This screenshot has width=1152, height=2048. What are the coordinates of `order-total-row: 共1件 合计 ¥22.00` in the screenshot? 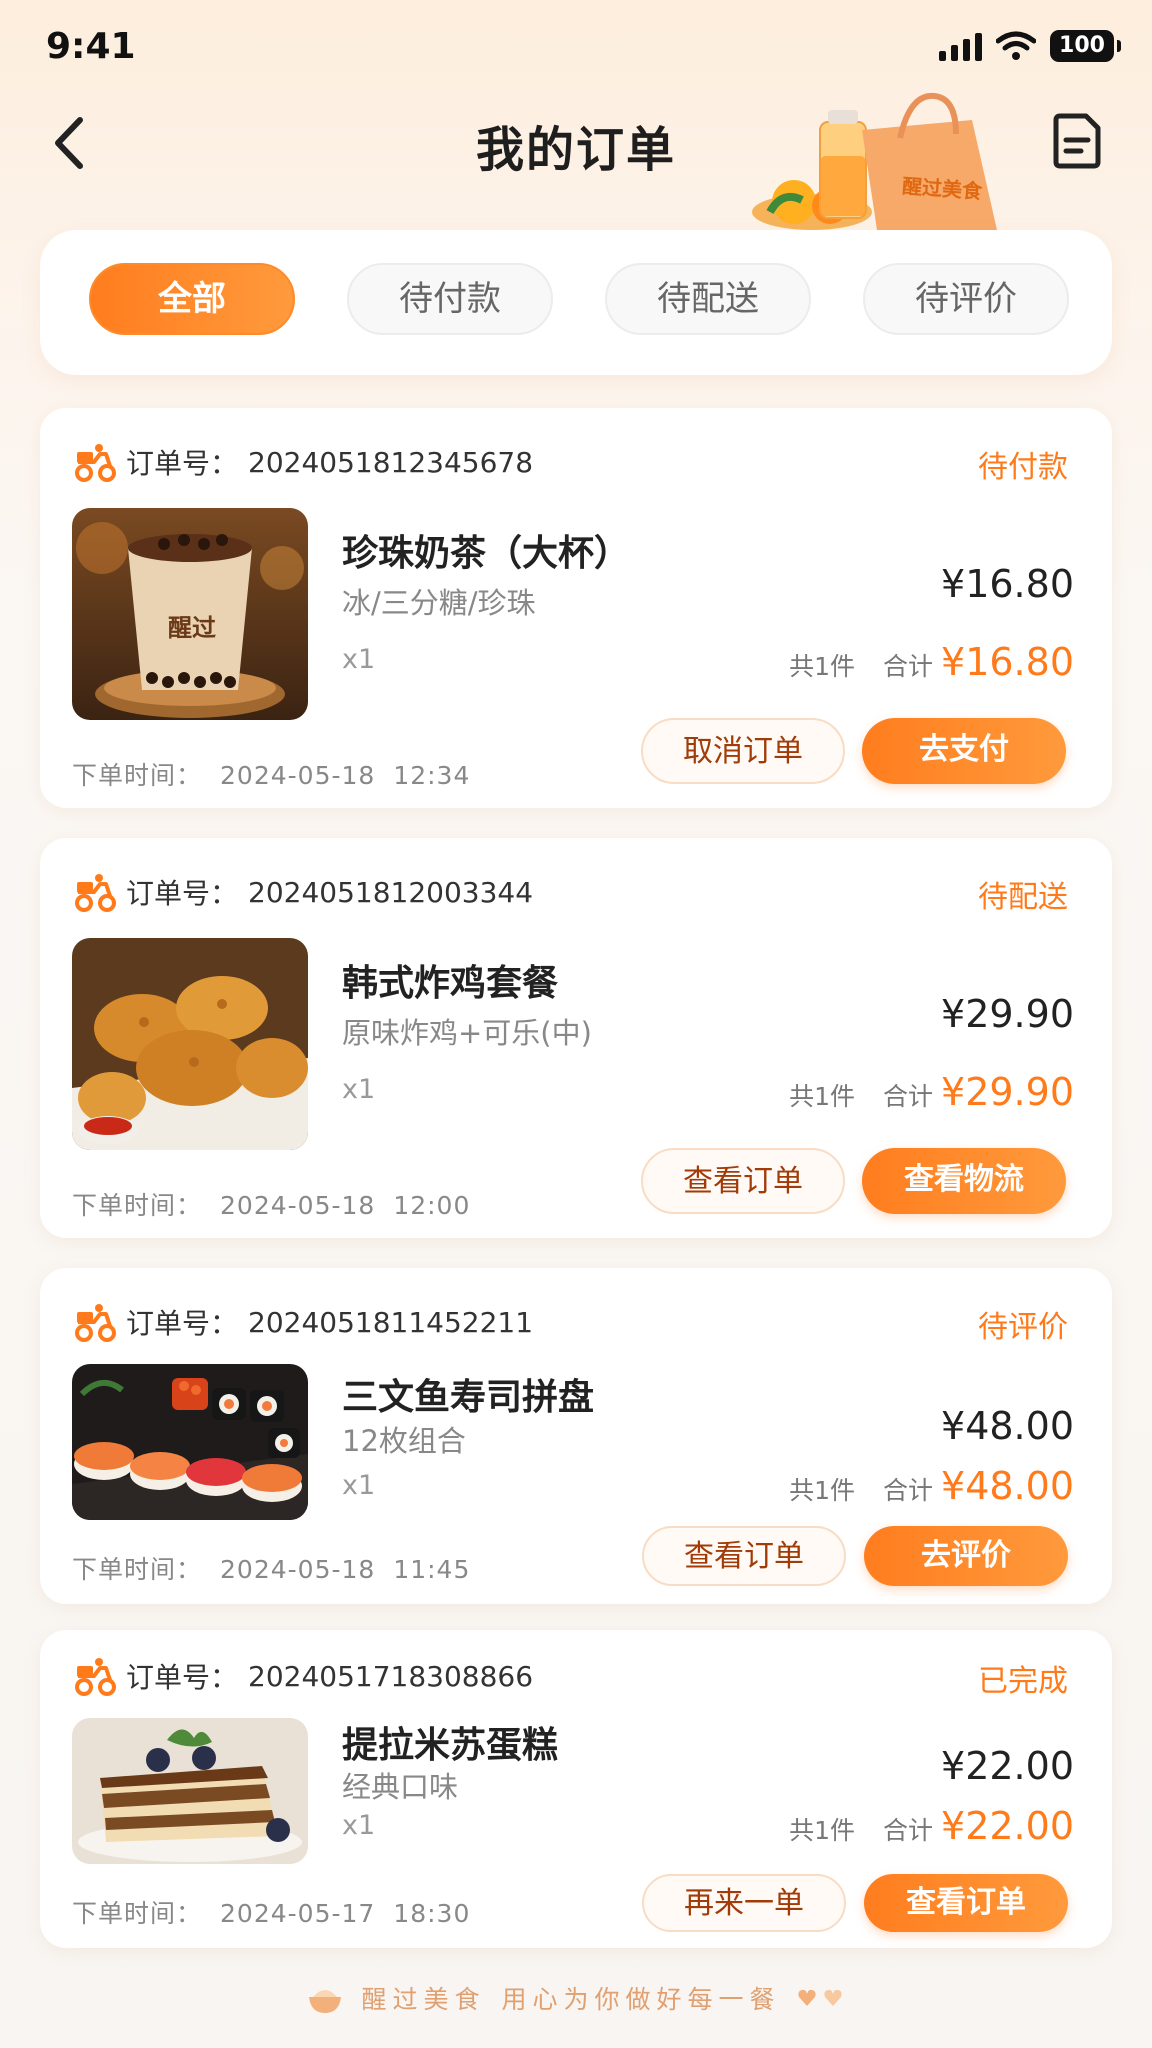 It's located at (931, 1826).